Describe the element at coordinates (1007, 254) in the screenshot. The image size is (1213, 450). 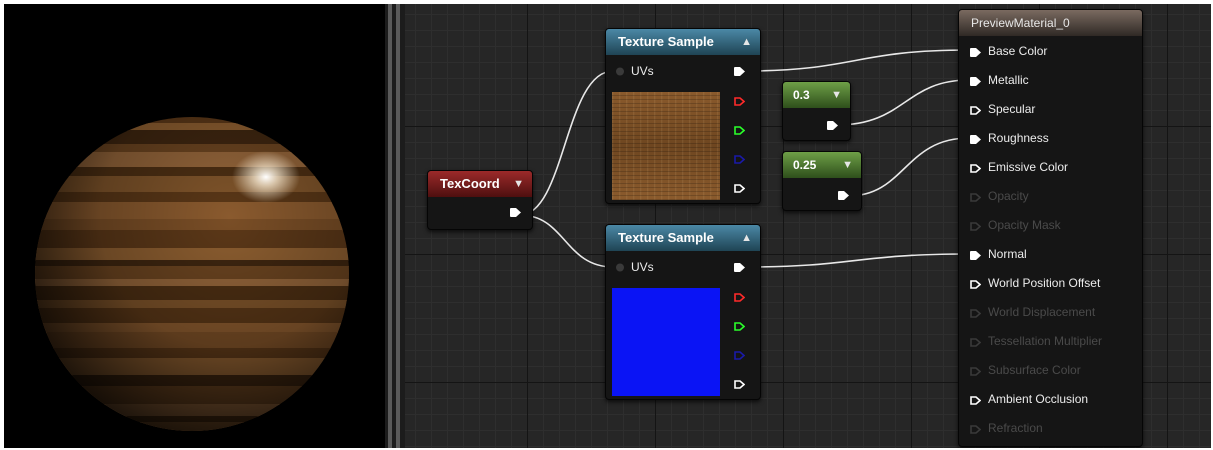
I see `material-pin-label: Normal` at that location.